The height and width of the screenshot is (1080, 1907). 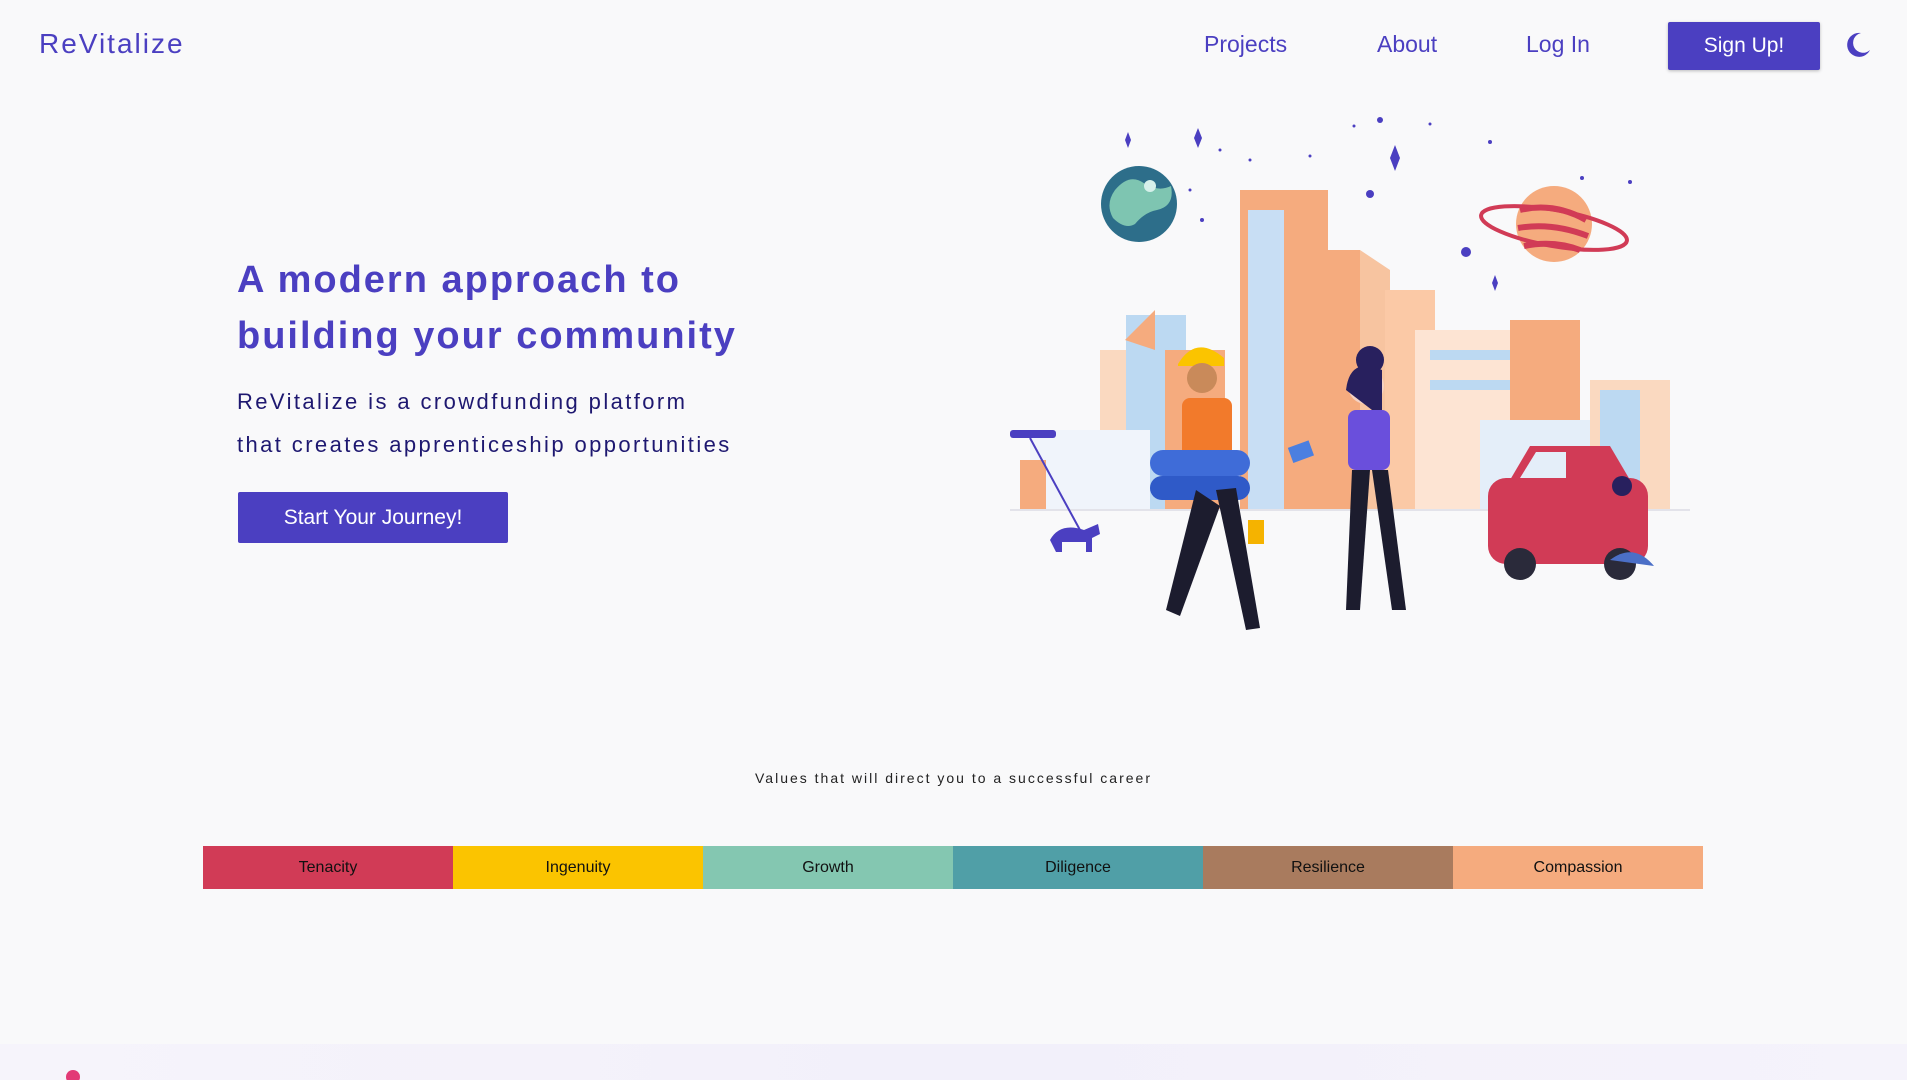 What do you see at coordinates (328, 867) in the screenshot?
I see `value-tenacity: Tenacity` at bounding box center [328, 867].